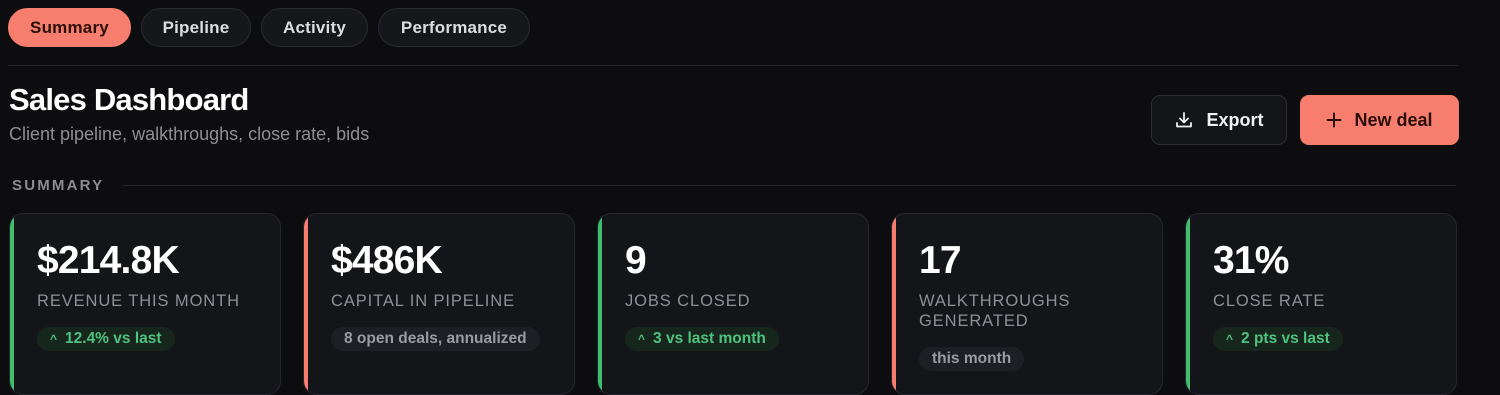 This screenshot has height=395, width=1500. What do you see at coordinates (69, 27) in the screenshot?
I see `tab-summary: Summary` at bounding box center [69, 27].